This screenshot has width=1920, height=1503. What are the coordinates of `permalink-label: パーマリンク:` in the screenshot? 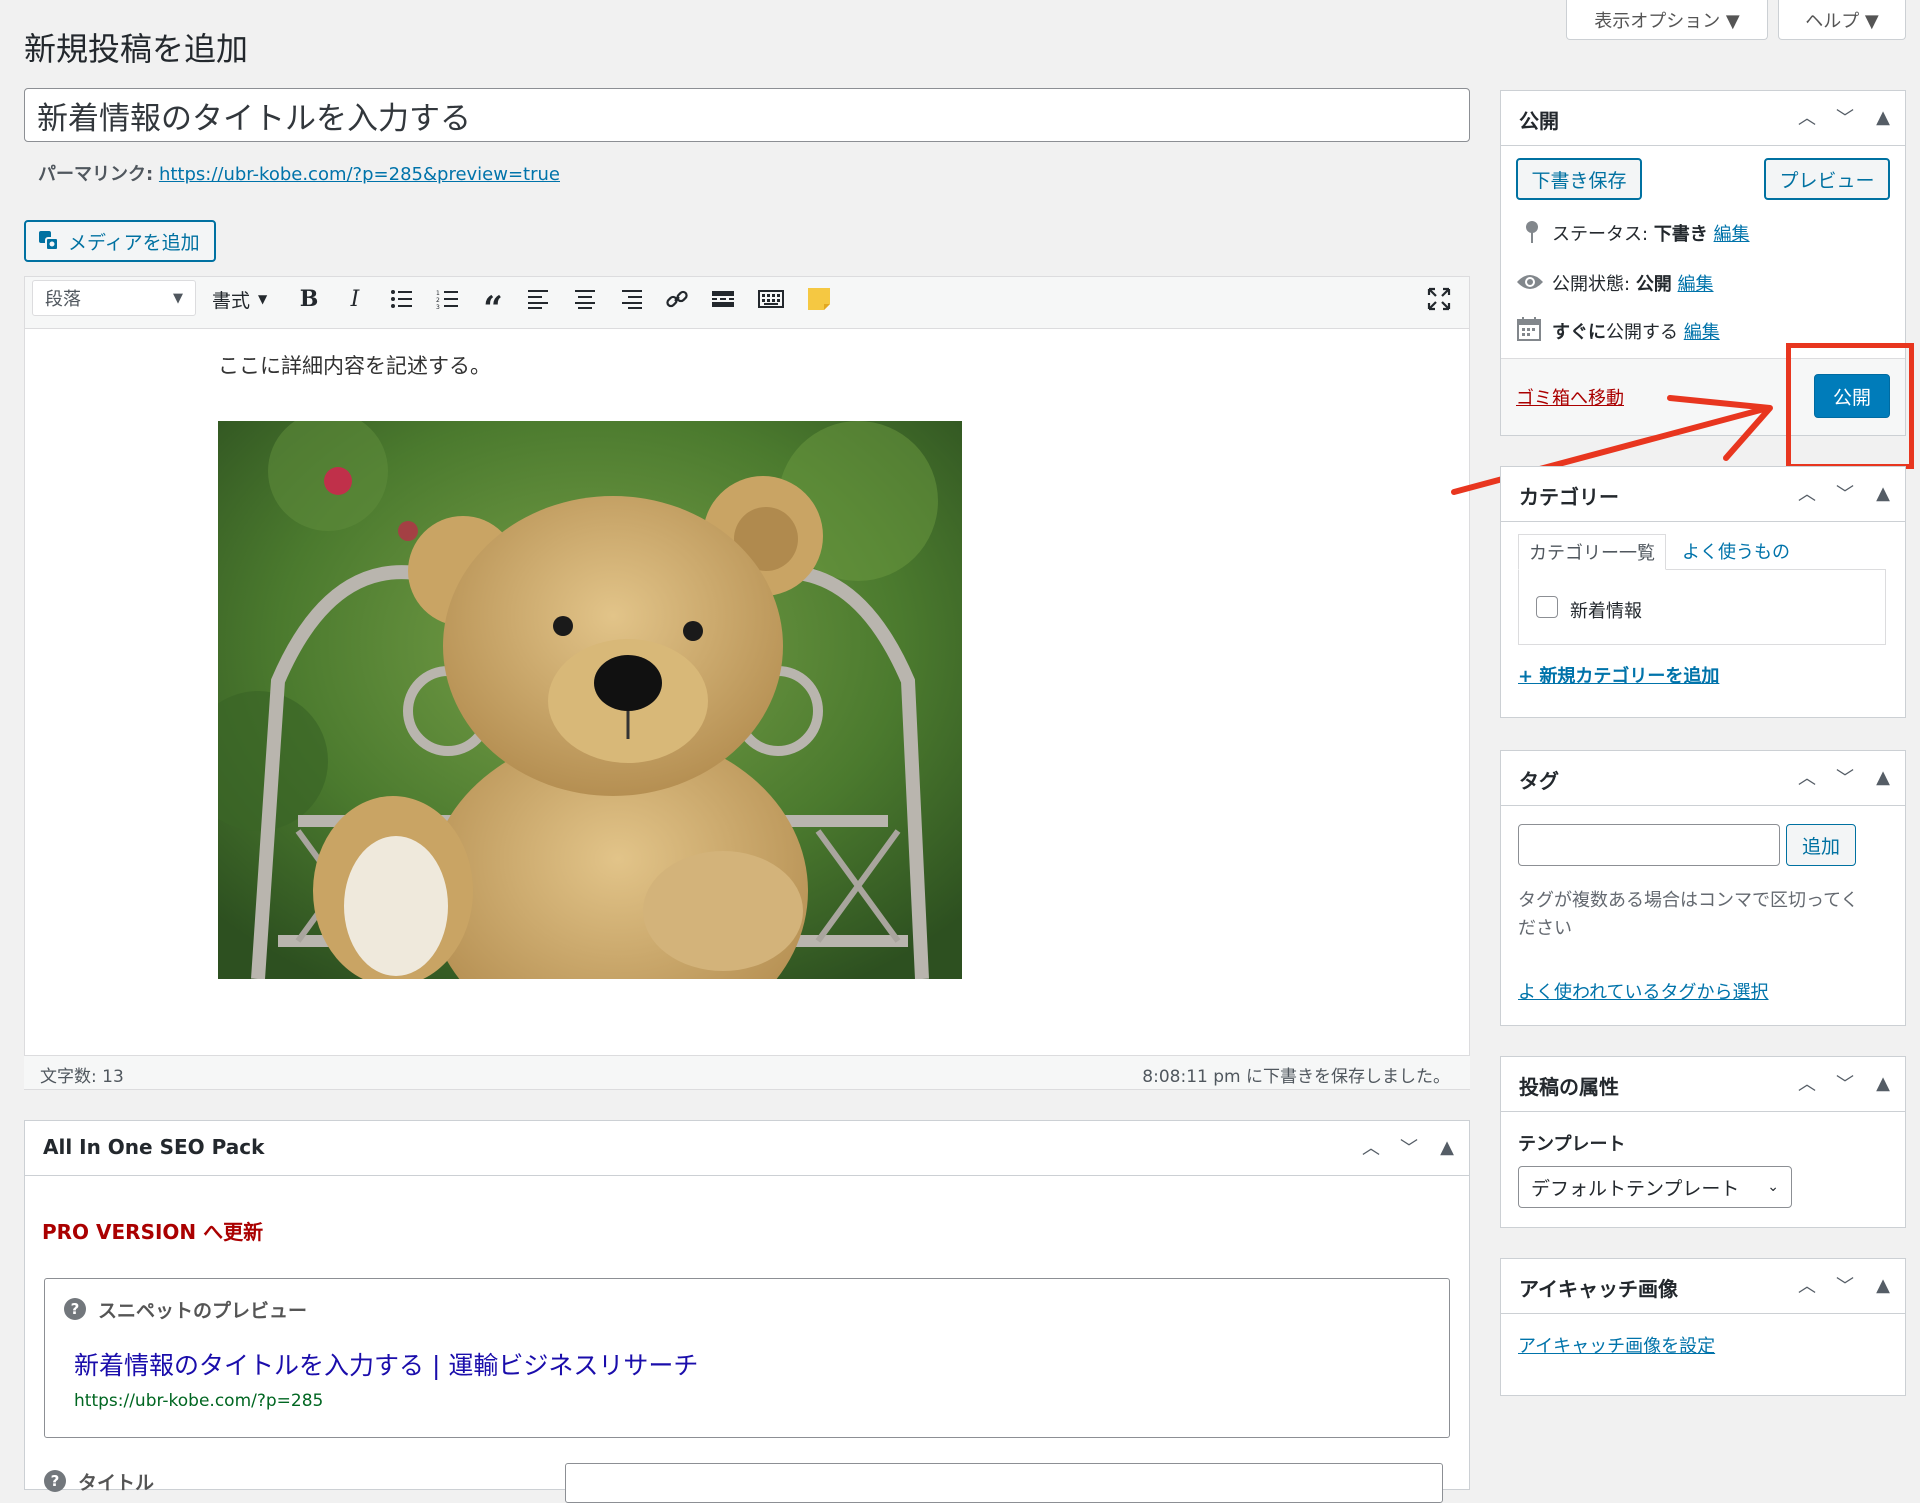 It's located at (96, 174).